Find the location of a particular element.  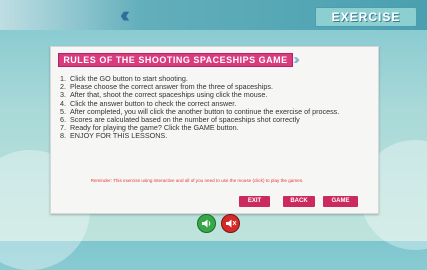

top-bar: ‹‹‹ EXERCISE is located at coordinates (213, 15).